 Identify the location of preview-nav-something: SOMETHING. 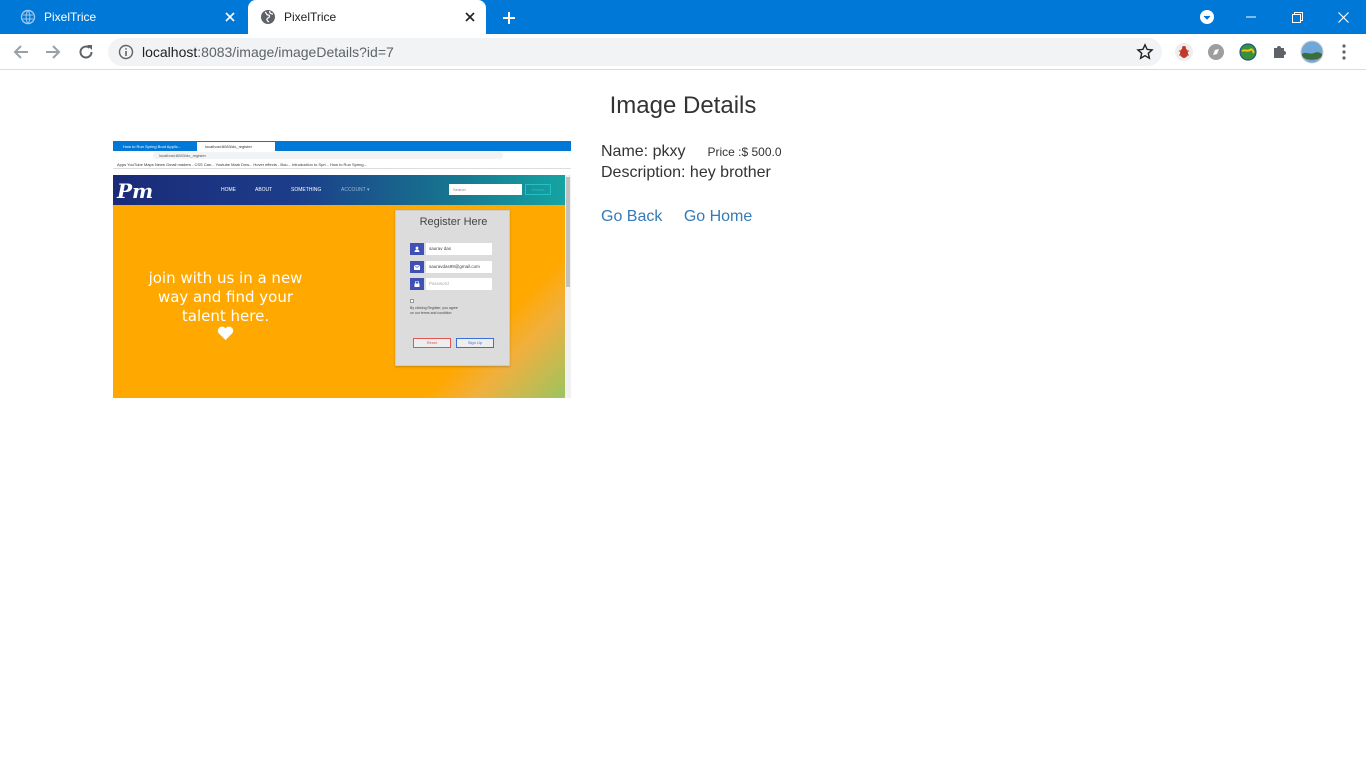
(306, 190).